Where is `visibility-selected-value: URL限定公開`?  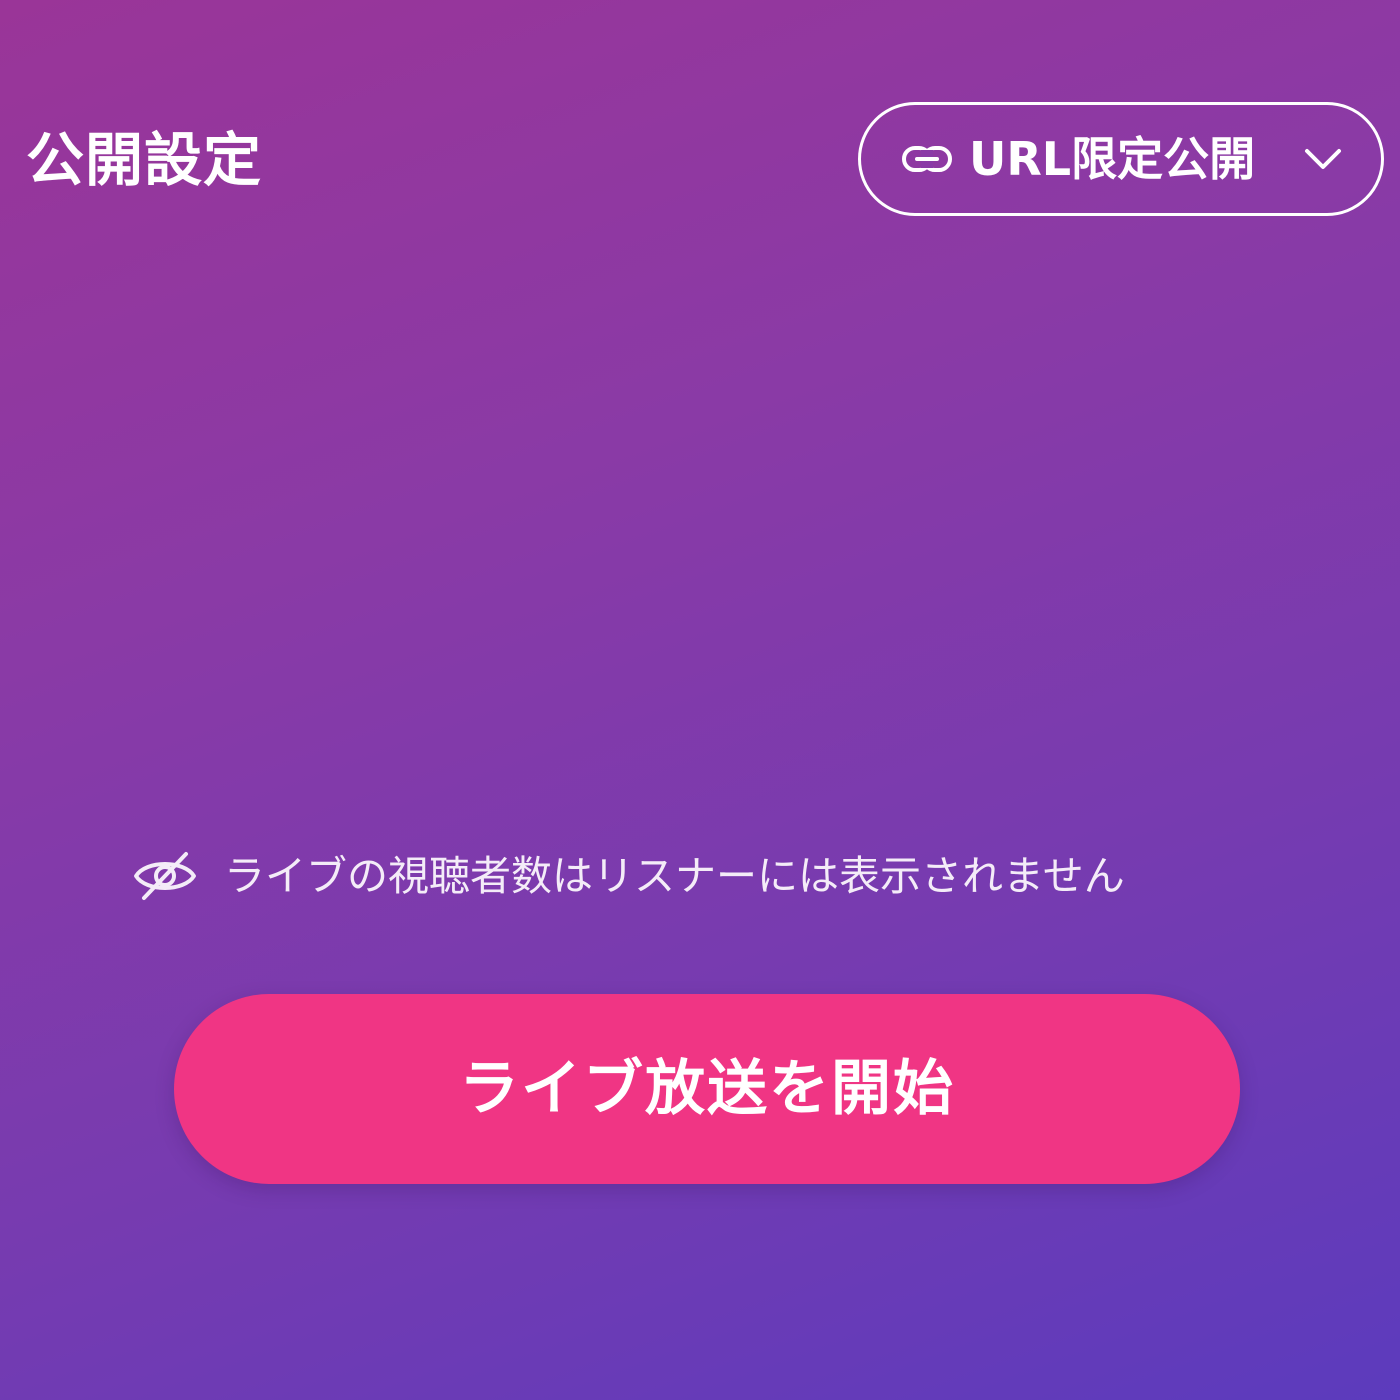 visibility-selected-value: URL限定公開 is located at coordinates (1112, 159).